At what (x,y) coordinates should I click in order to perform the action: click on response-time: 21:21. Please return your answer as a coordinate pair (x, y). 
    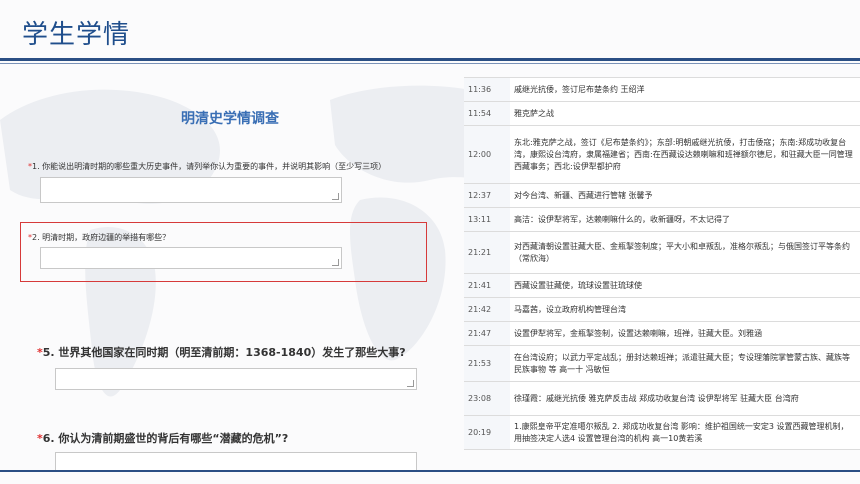
    Looking at the image, I should click on (487, 252).